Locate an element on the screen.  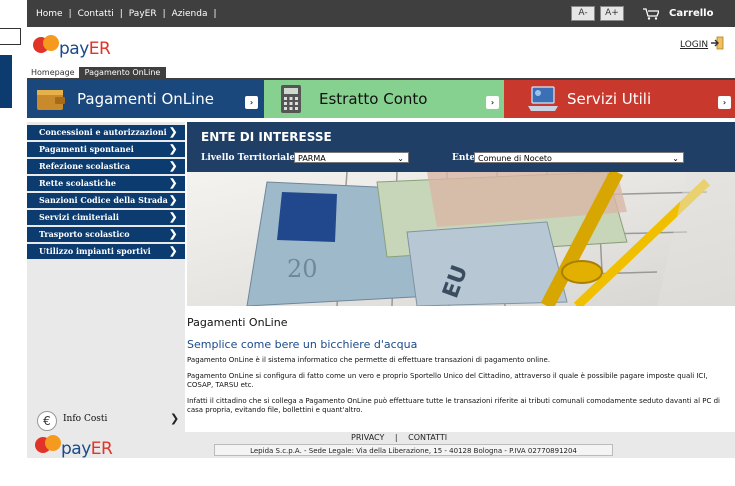
tab-estratto-conto: Estratto Conto › is located at coordinates (384, 99).